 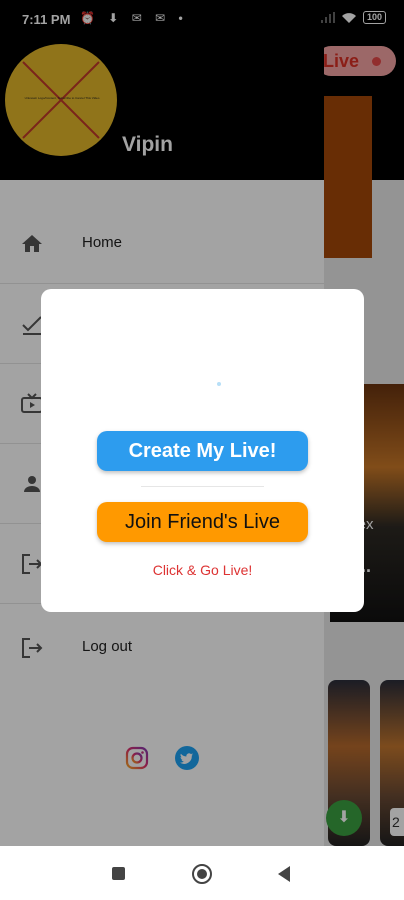 I want to click on divider, so click(x=202, y=486).